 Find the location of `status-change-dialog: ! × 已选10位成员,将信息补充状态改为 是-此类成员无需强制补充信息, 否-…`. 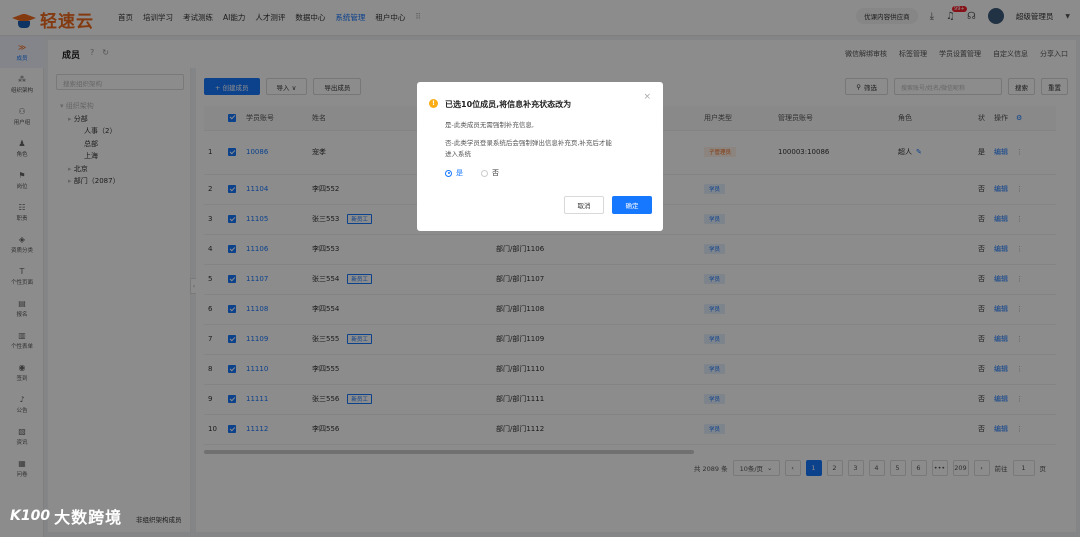

status-change-dialog: ! × 已选10位成员,将信息补充状态改为 是-此类成员无需强制补充信息, 否-… is located at coordinates (540, 156).